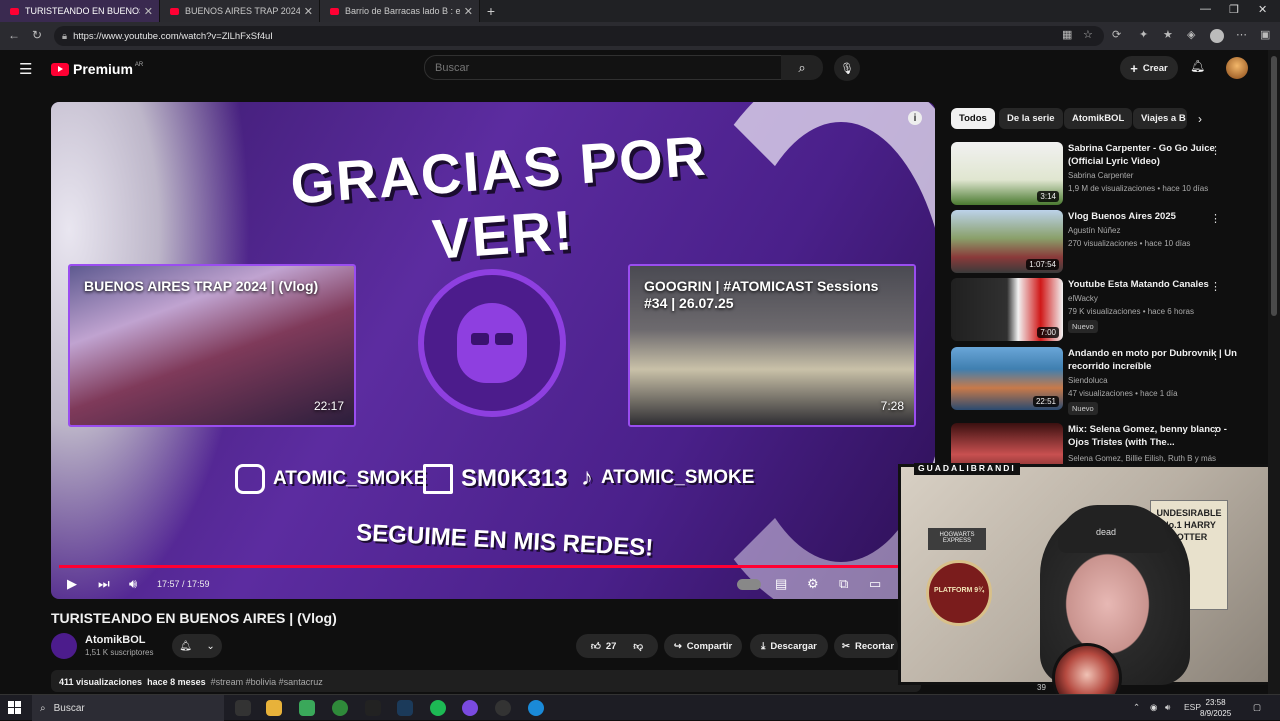 The width and height of the screenshot is (1280, 721). I want to click on tray-chevron-icon: ⌃, so click(1136, 707).